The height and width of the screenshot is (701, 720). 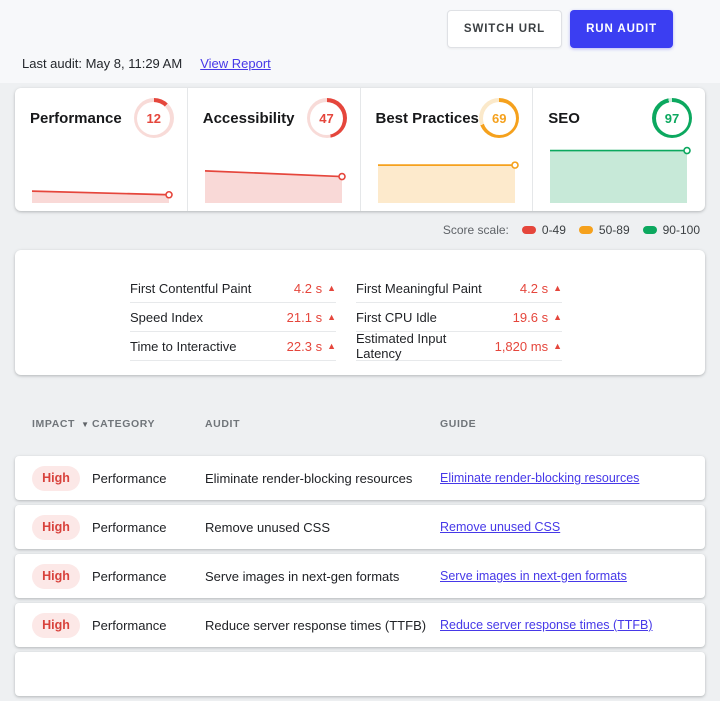 I want to click on score-scale-pill-pass, so click(x=649, y=230).